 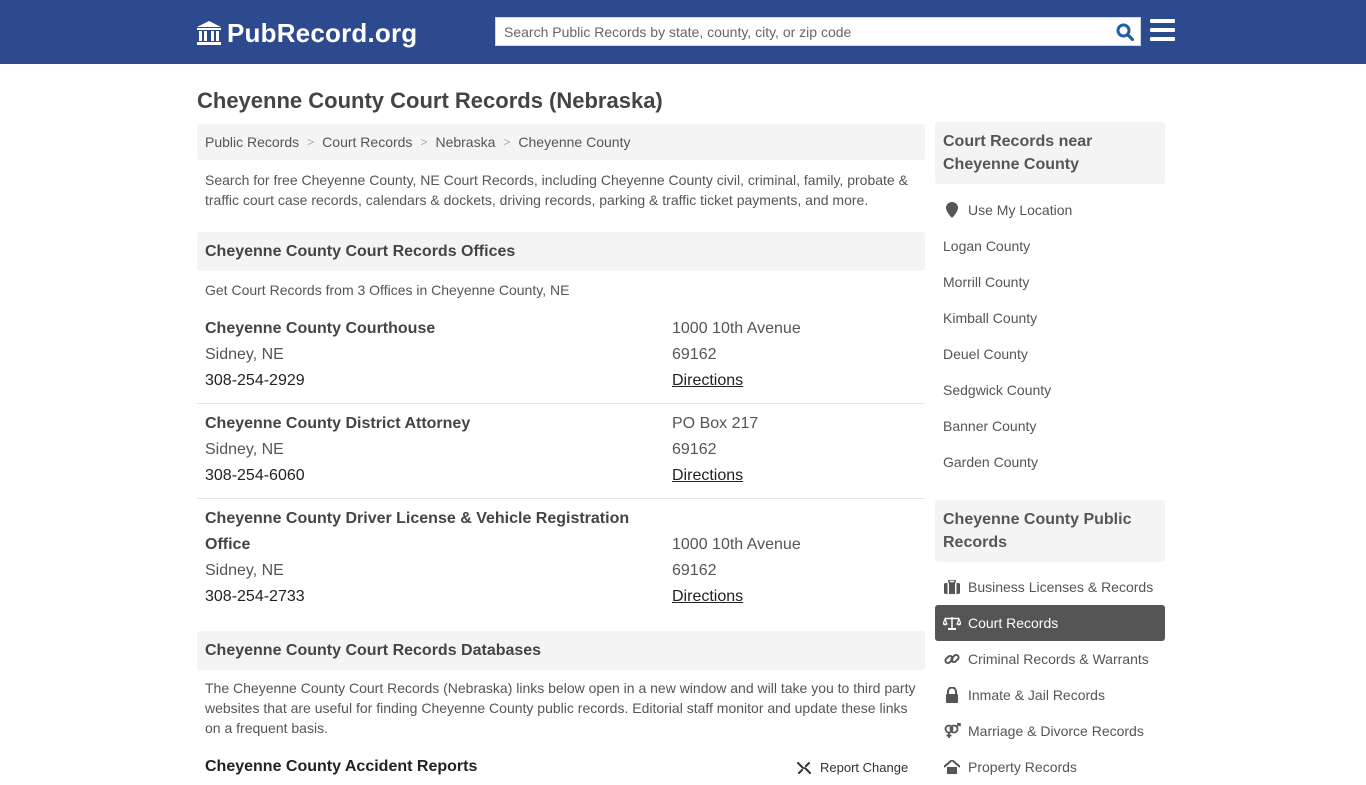 I want to click on courthouse-icon, so click(x=209, y=33).